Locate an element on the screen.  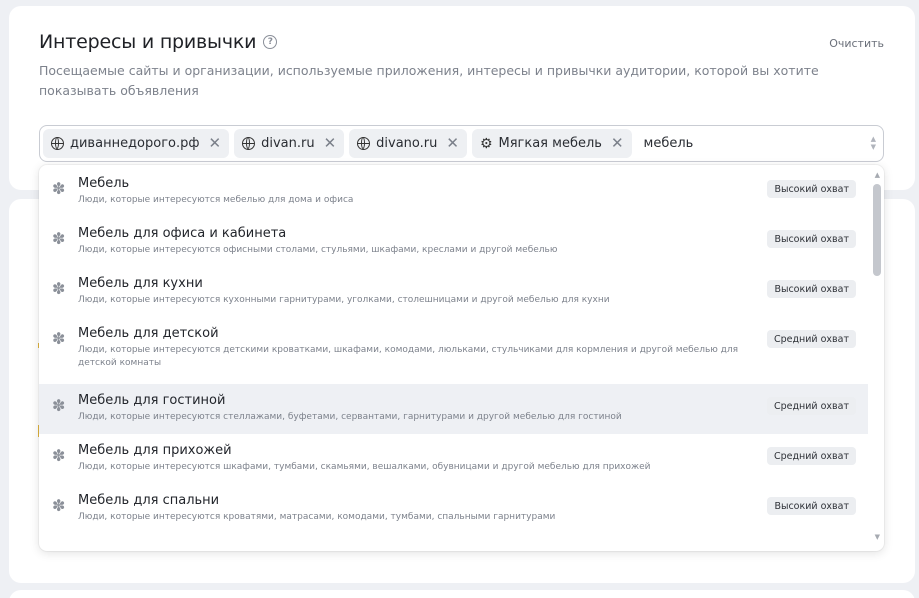
section-title: Интересы и привычки ? is located at coordinates (158, 42).